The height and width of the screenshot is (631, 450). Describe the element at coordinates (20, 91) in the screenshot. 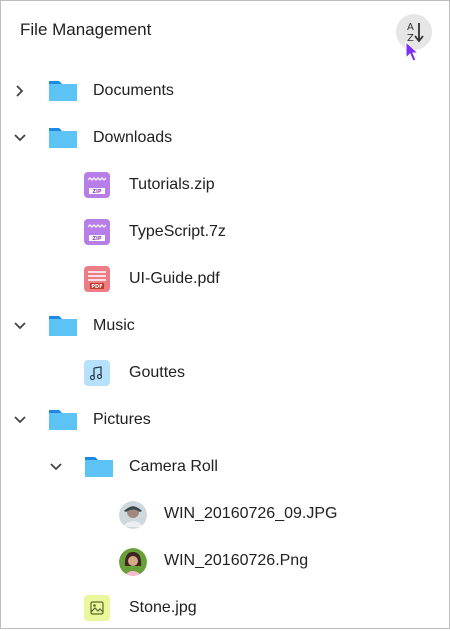

I see `chevron-right-icon` at that location.